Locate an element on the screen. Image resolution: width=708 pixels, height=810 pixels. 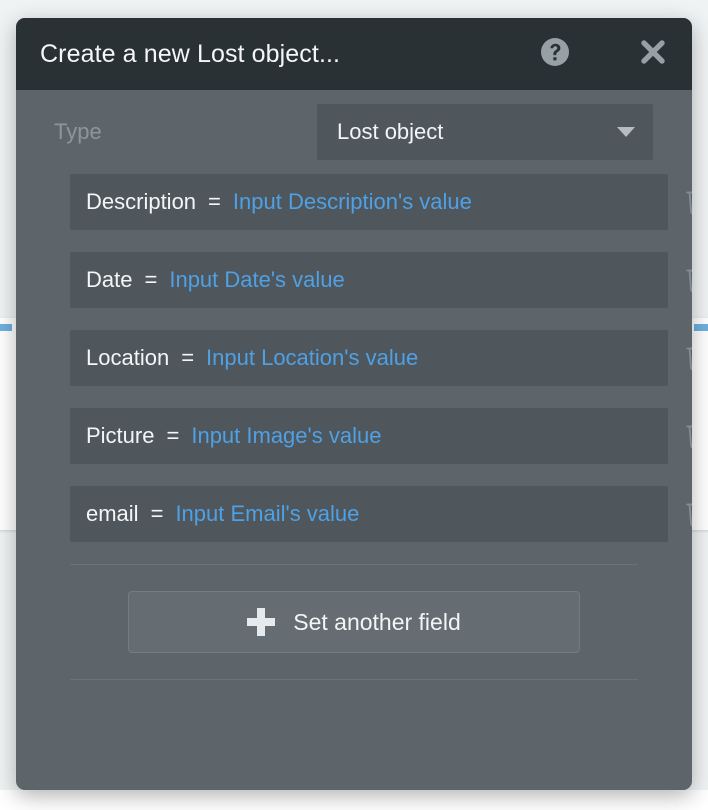
field-name: Date is located at coordinates (109, 280).